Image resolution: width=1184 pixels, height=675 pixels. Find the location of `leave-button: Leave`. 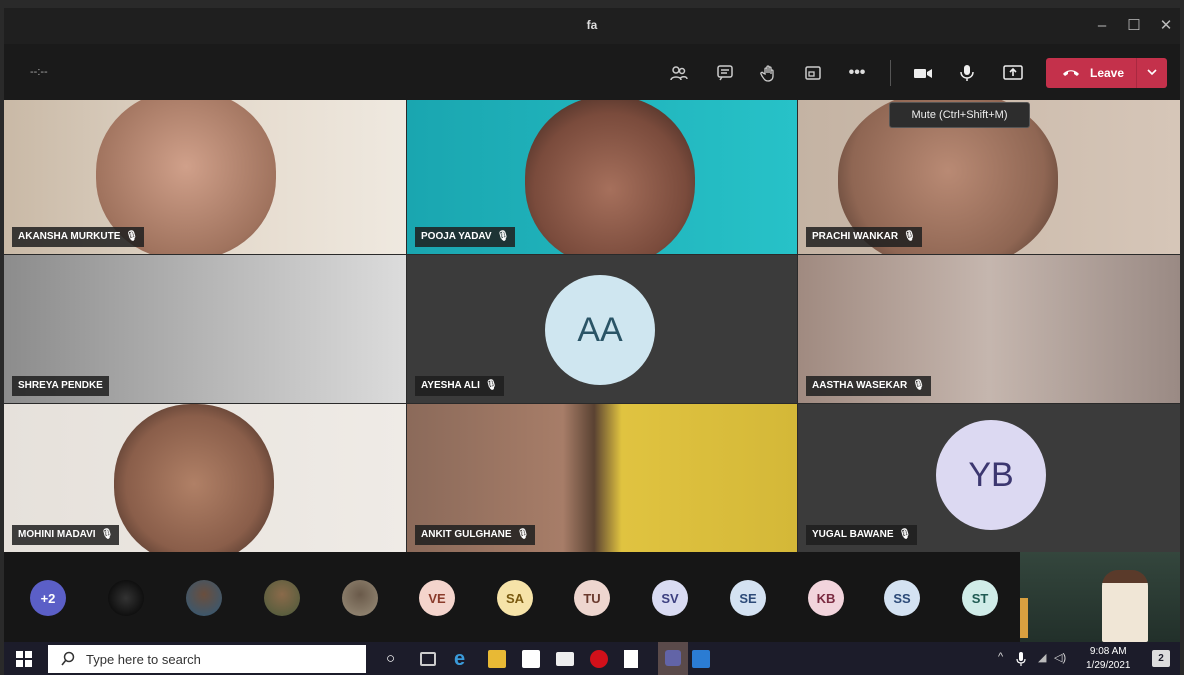

leave-button: Leave is located at coordinates (1106, 73).